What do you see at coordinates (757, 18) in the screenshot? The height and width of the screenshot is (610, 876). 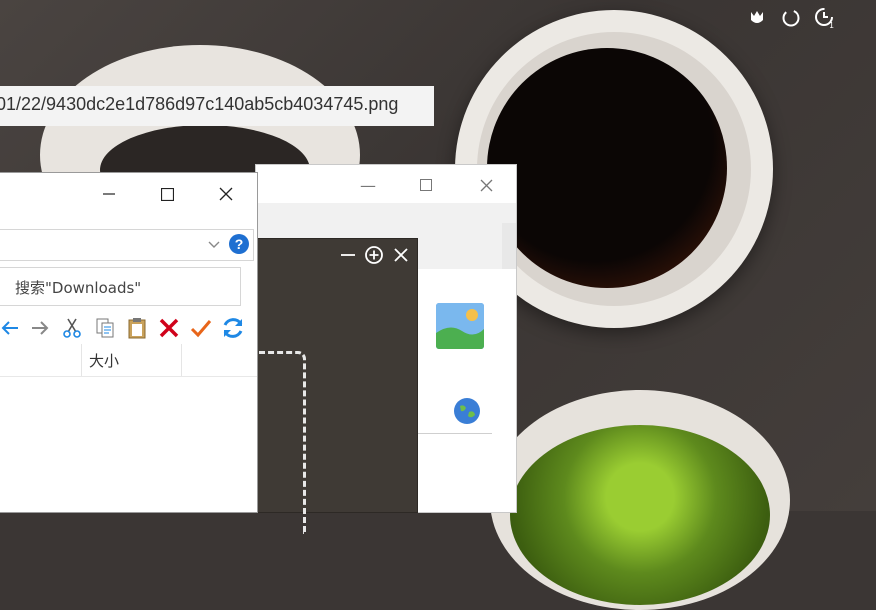 I see `tulip-icon` at bounding box center [757, 18].